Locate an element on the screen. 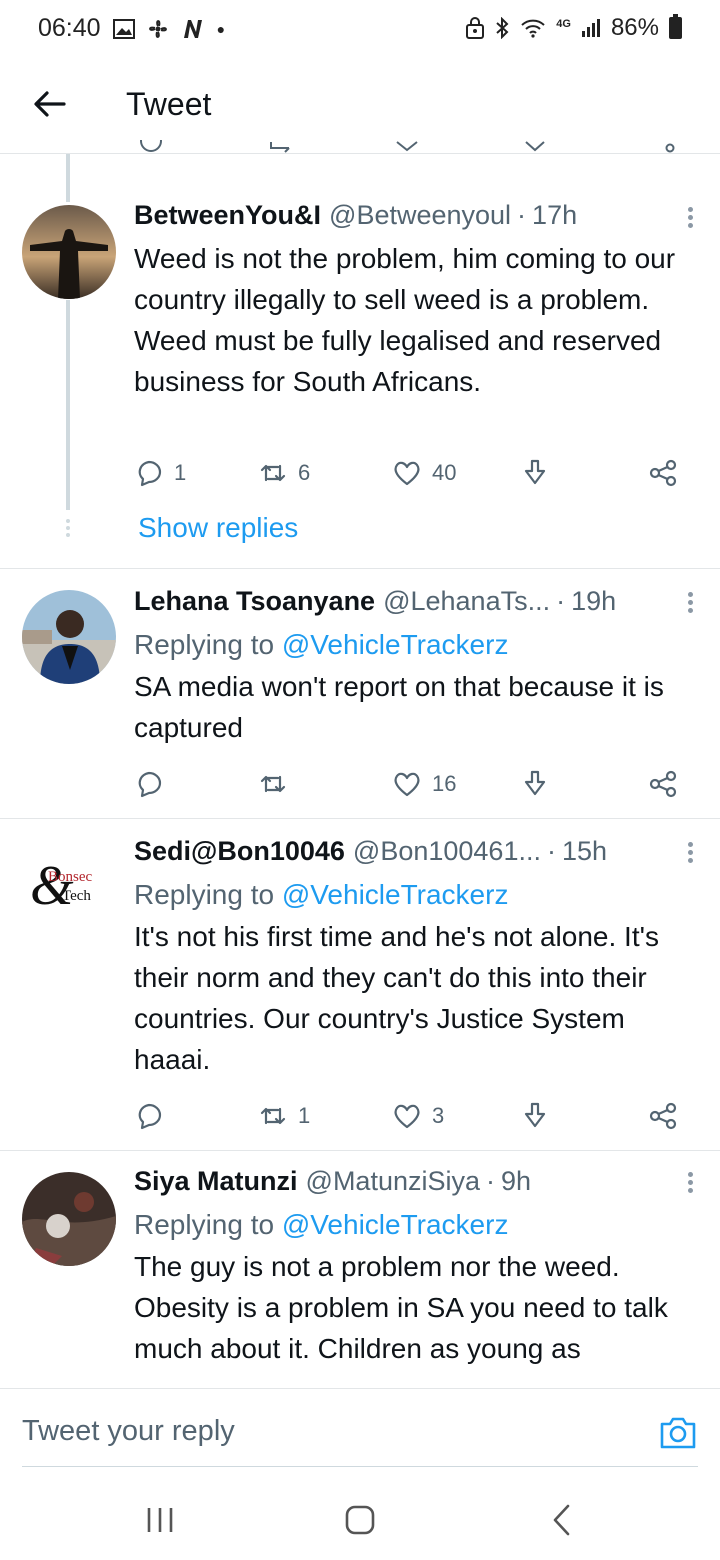  thread-dots is located at coordinates (68, 528).